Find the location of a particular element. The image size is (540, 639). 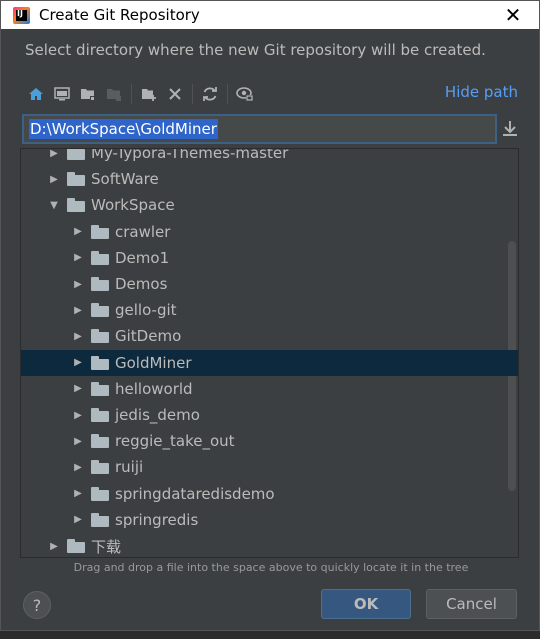

ok-button: OK is located at coordinates (366, 604).